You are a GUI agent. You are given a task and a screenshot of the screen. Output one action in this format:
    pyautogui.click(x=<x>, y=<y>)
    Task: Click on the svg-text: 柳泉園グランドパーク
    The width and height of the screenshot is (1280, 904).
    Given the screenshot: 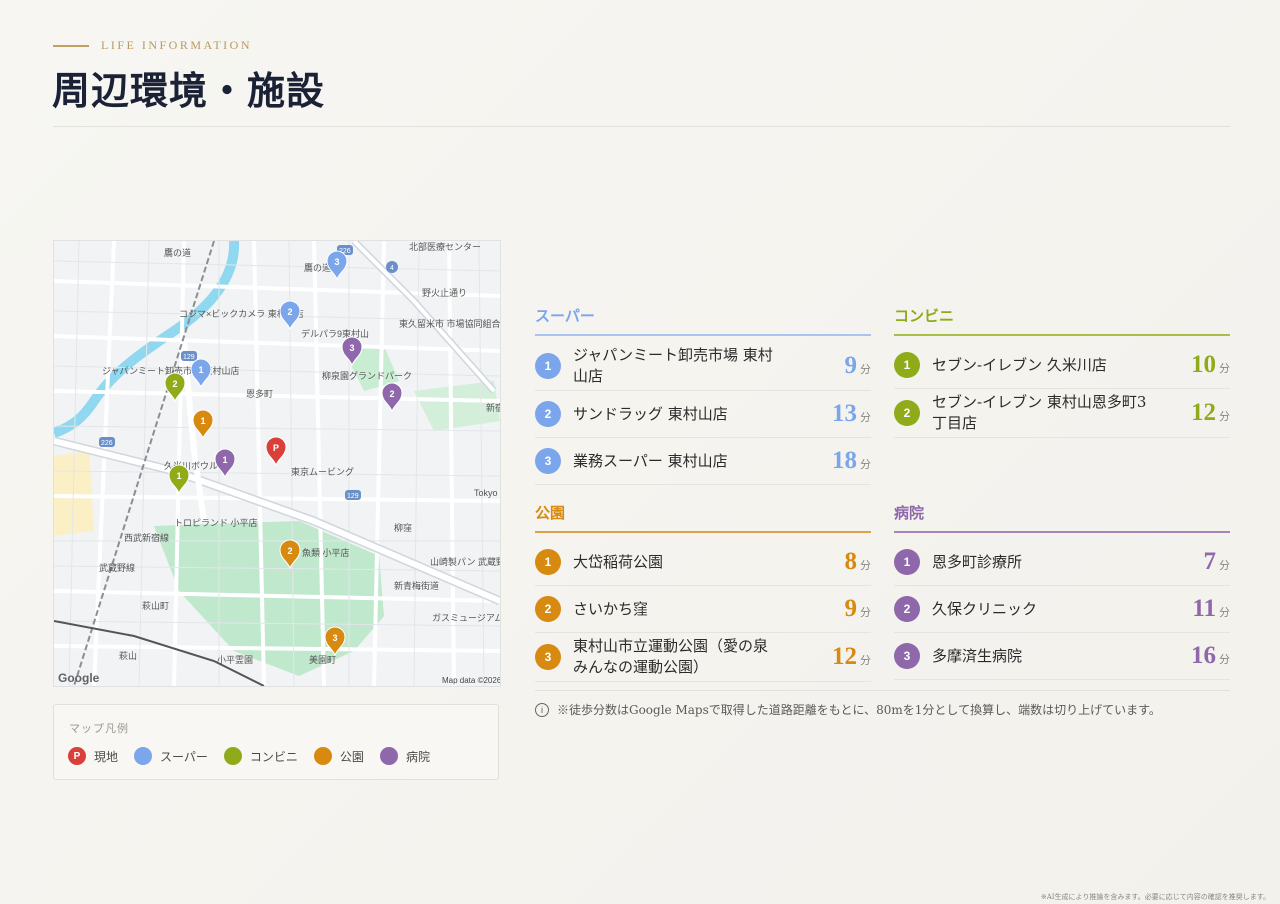 What is the action you would take?
    pyautogui.click(x=367, y=375)
    